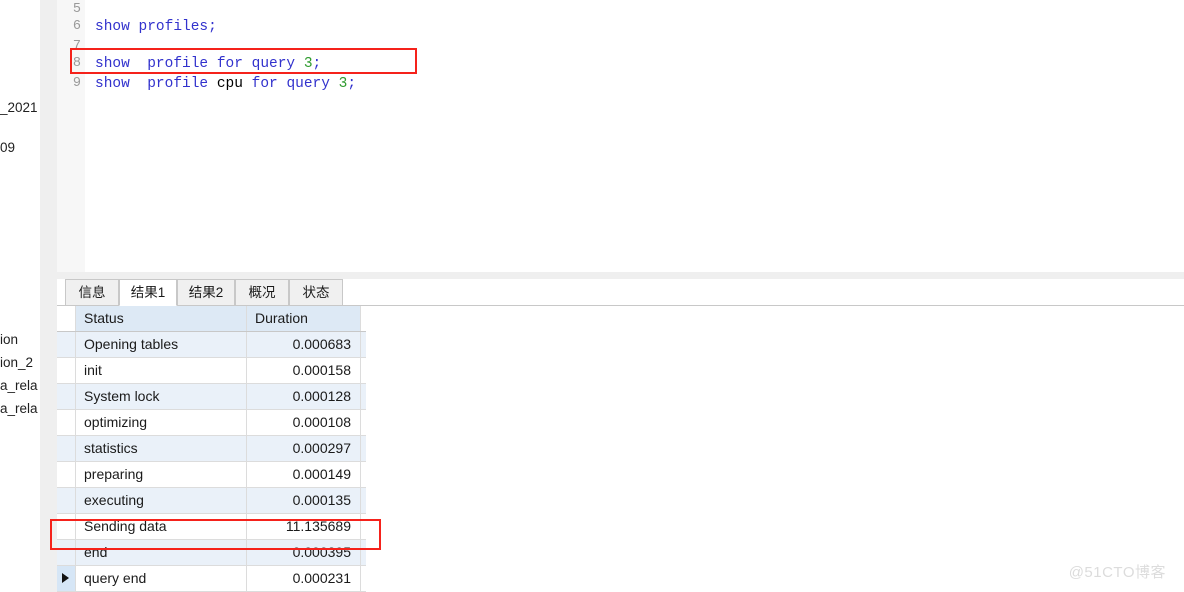 The width and height of the screenshot is (1184, 592). I want to click on table-row: Opening tables 0.000683, so click(211, 345).